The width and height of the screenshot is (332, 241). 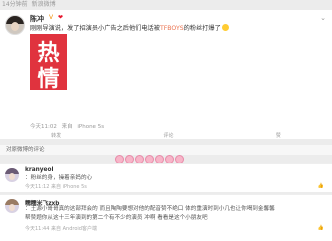 I want to click on post-text: 刚刚导演说，发了招演员小广告之后他们电话被TFBOYS的粉丝打爆了, so click(x=177, y=28).